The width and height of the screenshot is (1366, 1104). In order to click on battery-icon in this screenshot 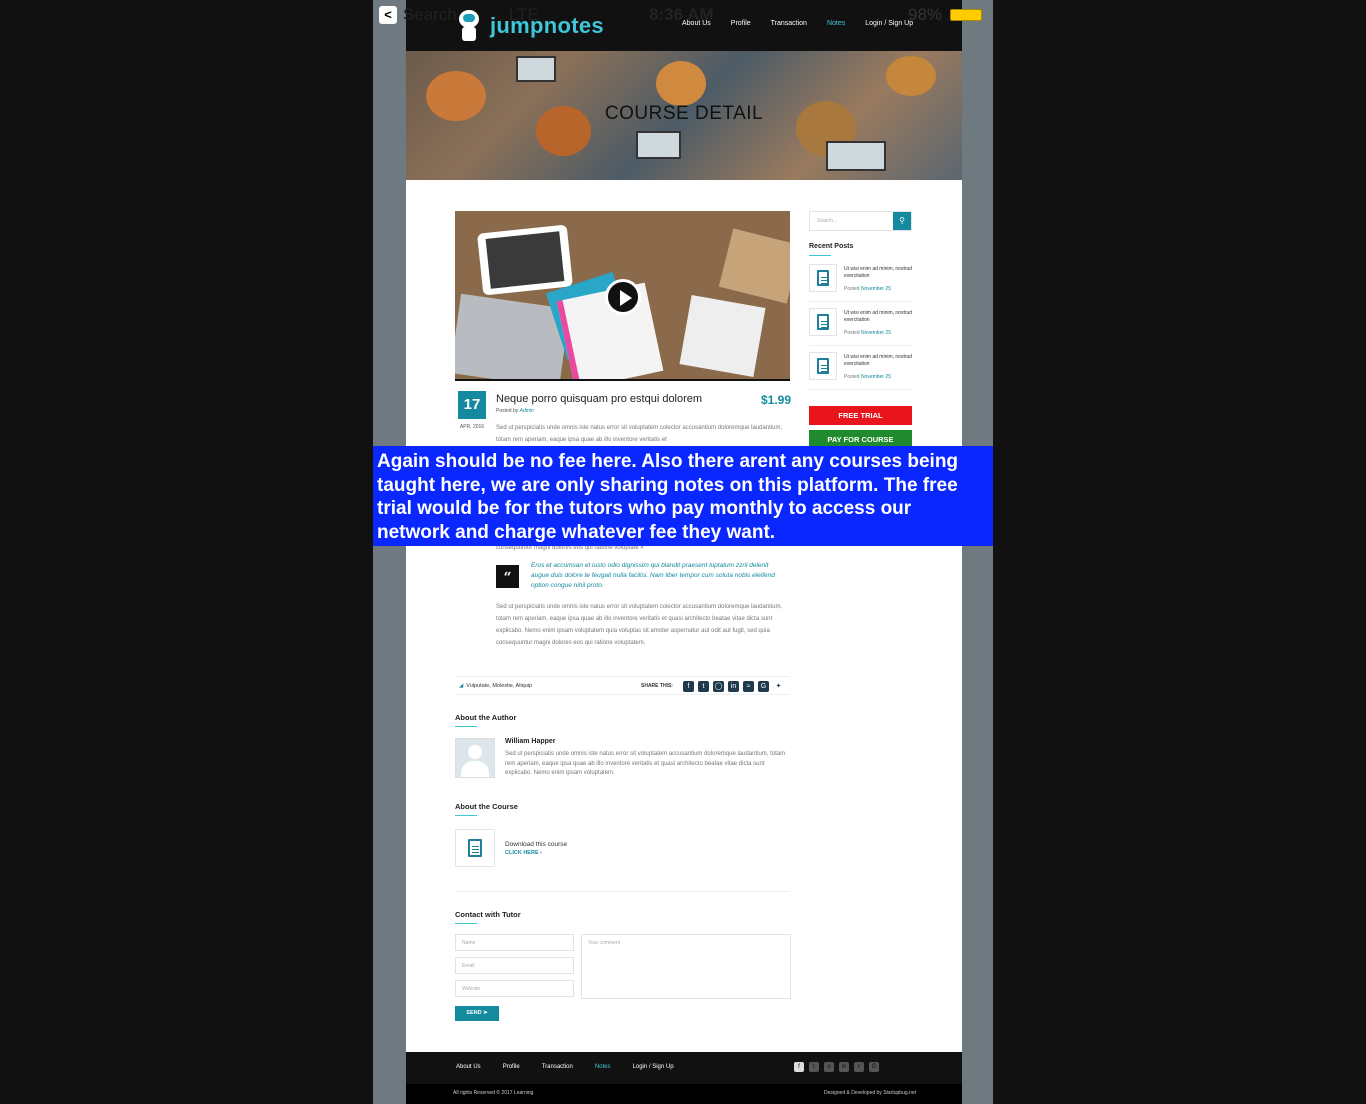, I will do `click(966, 15)`.